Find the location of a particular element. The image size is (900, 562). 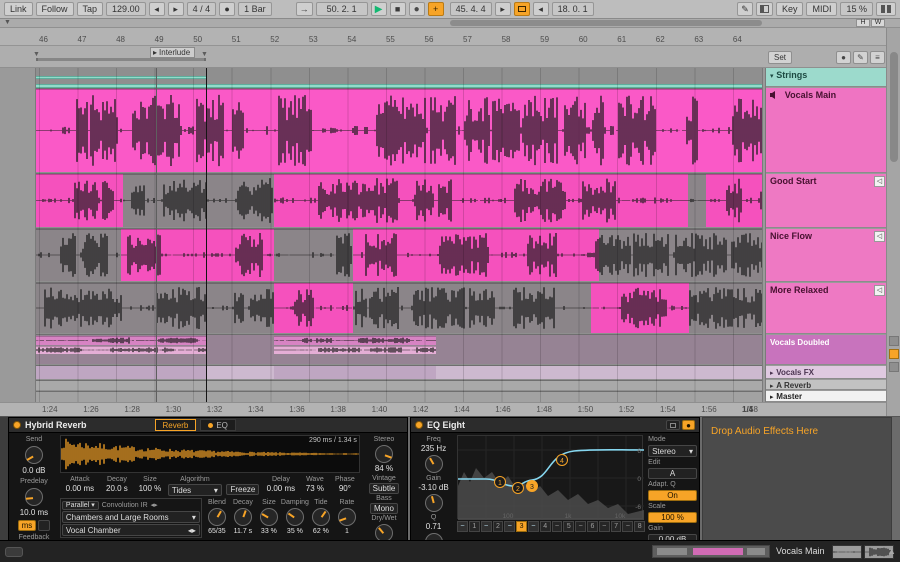

algorithm-param: Algorithm Tides ▾ is located at coordinates (195, 485).